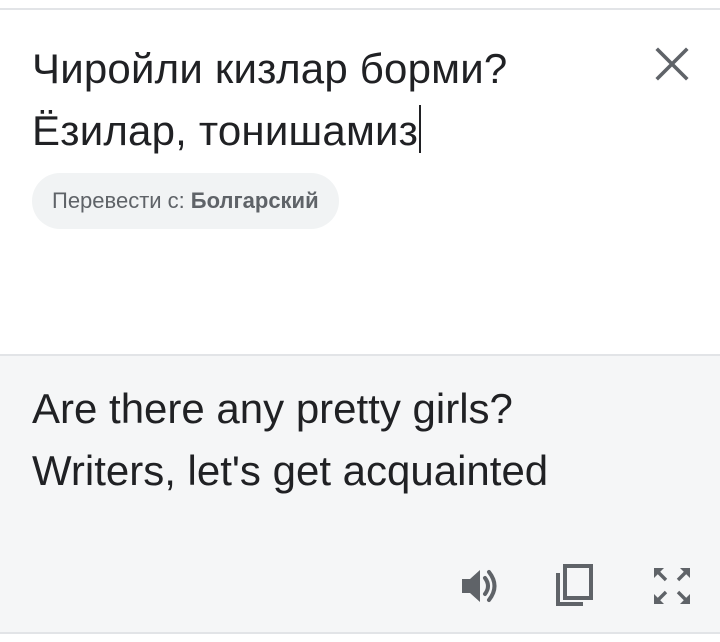 Image resolution: width=720 pixels, height=642 pixels. What do you see at coordinates (118, 200) in the screenshot?
I see `detect-prefix: Перевести с:` at bounding box center [118, 200].